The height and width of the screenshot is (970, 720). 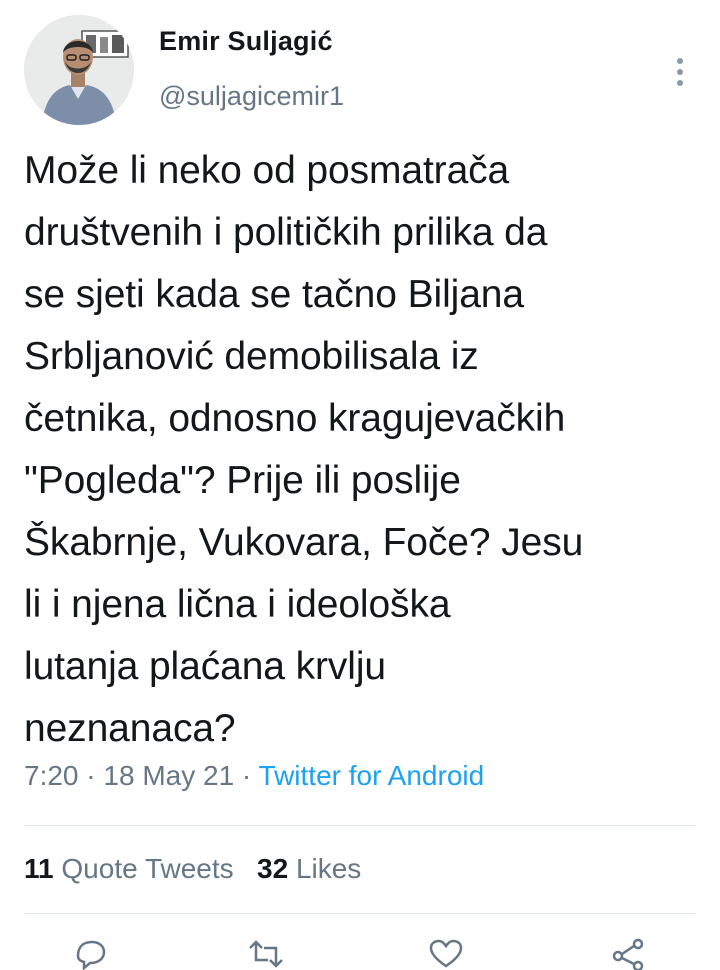 I want to click on likes-stat: 32 Likes, so click(x=309, y=868).